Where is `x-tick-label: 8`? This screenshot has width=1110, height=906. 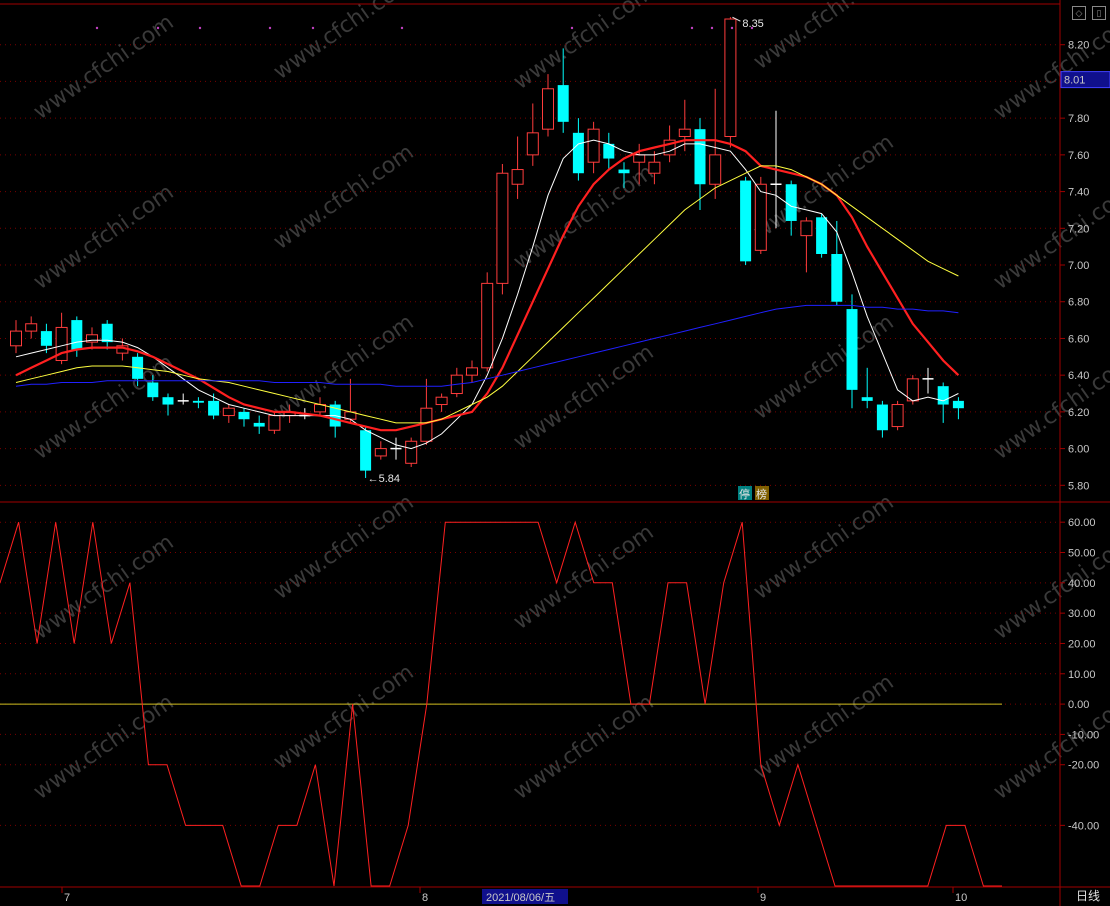
x-tick-label: 8 is located at coordinates (425, 898).